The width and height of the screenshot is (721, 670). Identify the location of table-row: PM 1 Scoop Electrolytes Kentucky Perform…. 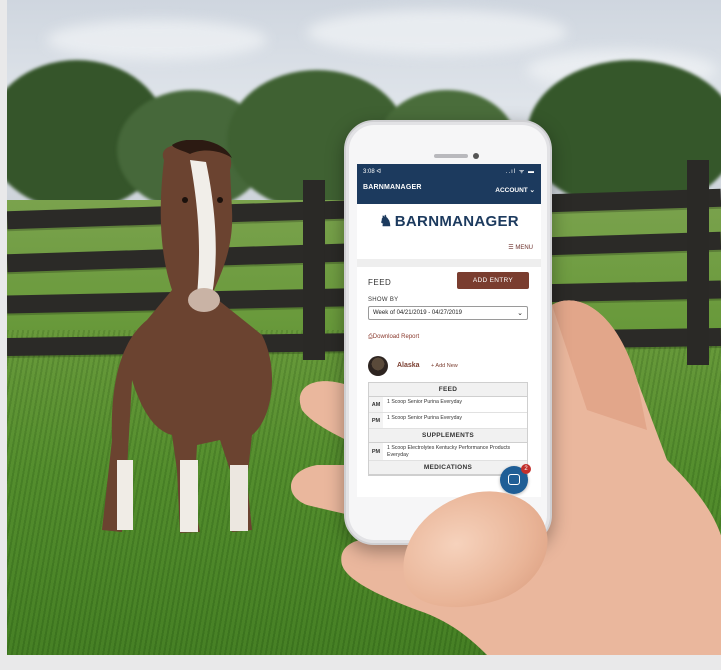
(448, 452).